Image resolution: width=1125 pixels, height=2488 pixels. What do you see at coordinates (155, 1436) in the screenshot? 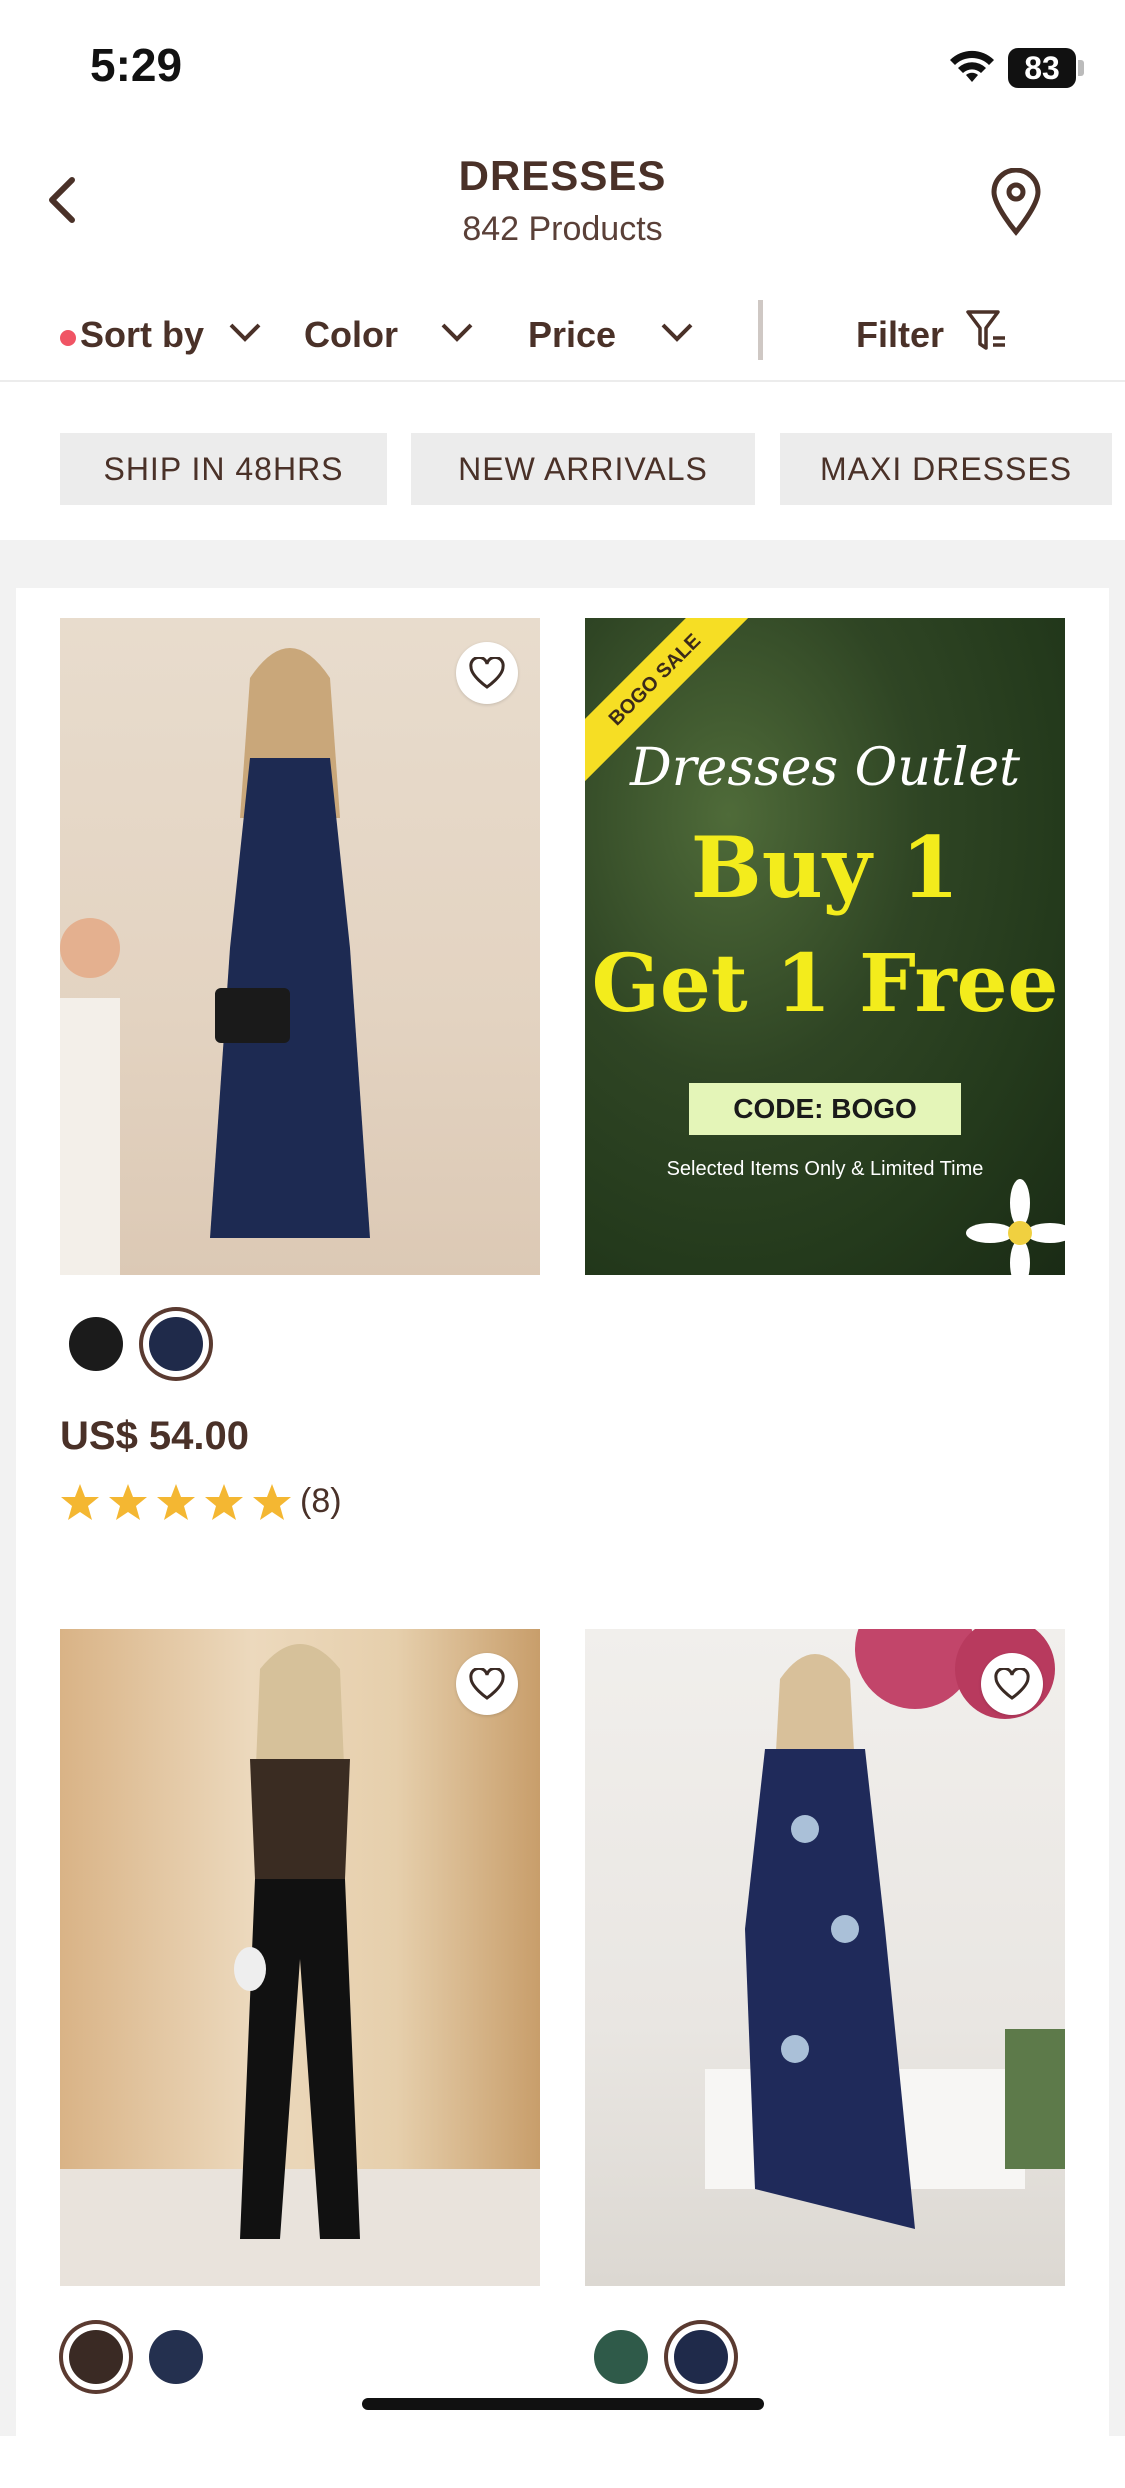
I see `product-price: US$ 54.00` at bounding box center [155, 1436].